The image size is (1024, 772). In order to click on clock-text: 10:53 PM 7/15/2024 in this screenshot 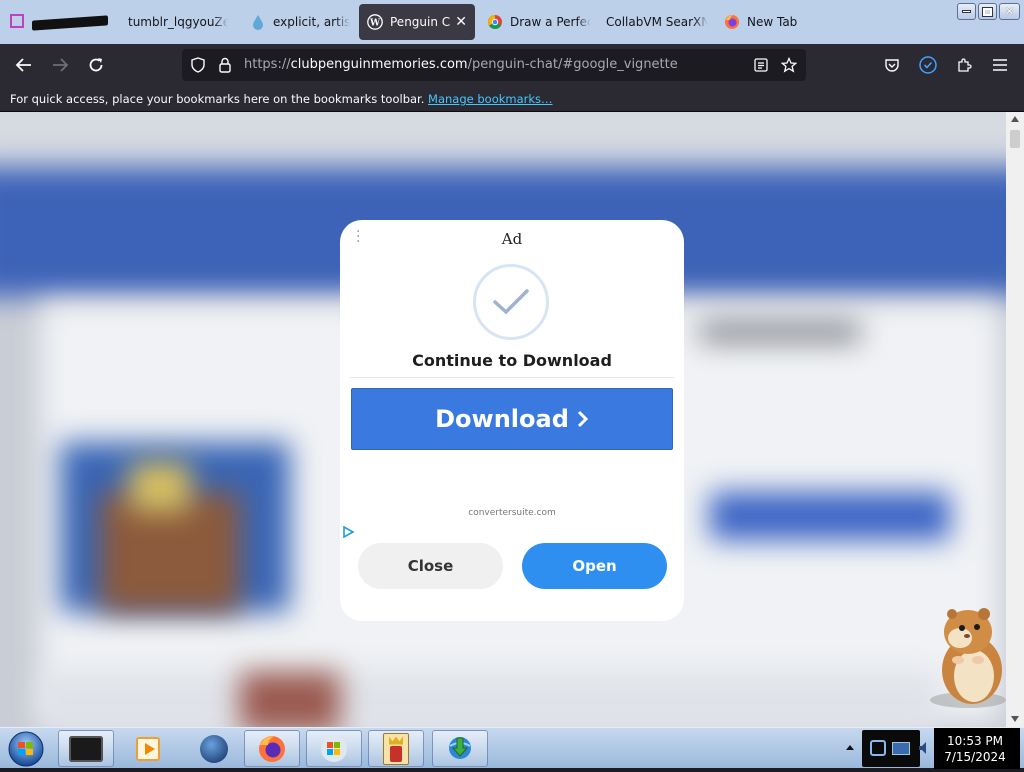, I will do `click(975, 749)`.